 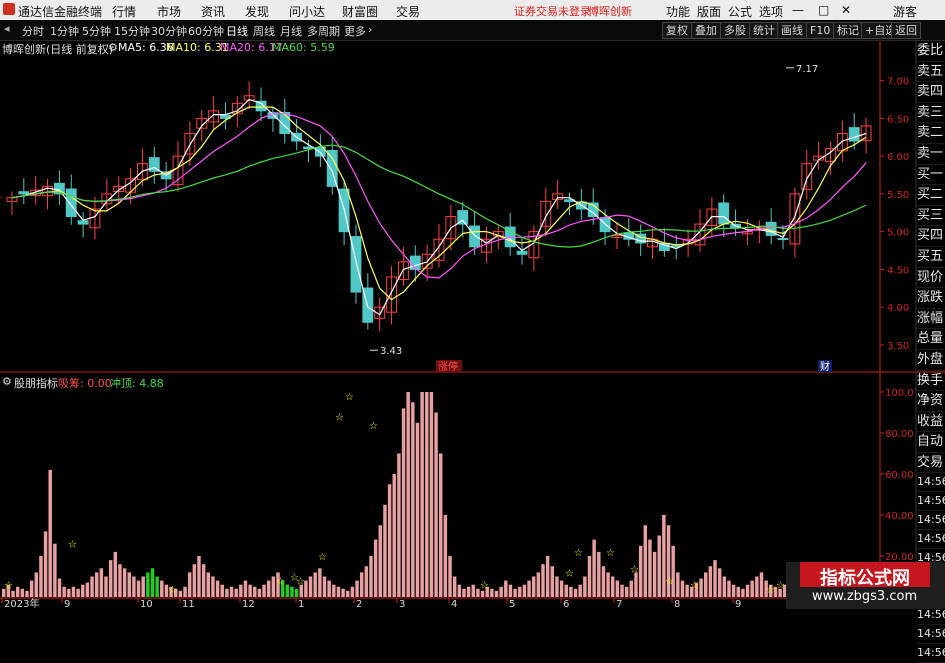 I want to click on date-tick-label: 3, so click(x=402, y=604).